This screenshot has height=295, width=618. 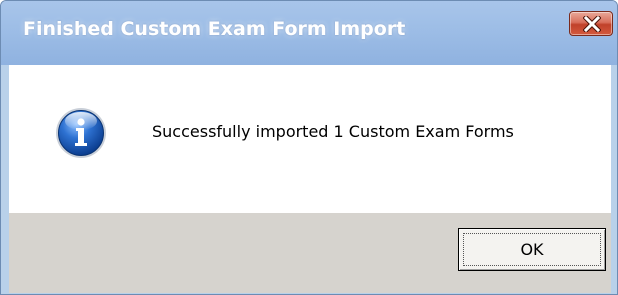 I want to click on window-title: Finished Custom Exam Form Import, so click(x=214, y=29).